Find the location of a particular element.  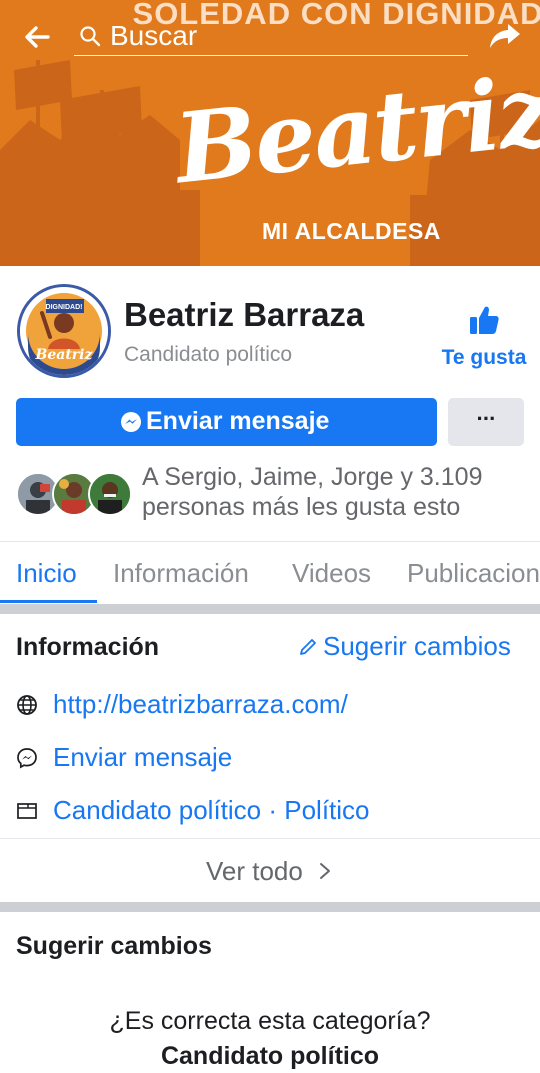

share-button is located at coordinates (505, 36).